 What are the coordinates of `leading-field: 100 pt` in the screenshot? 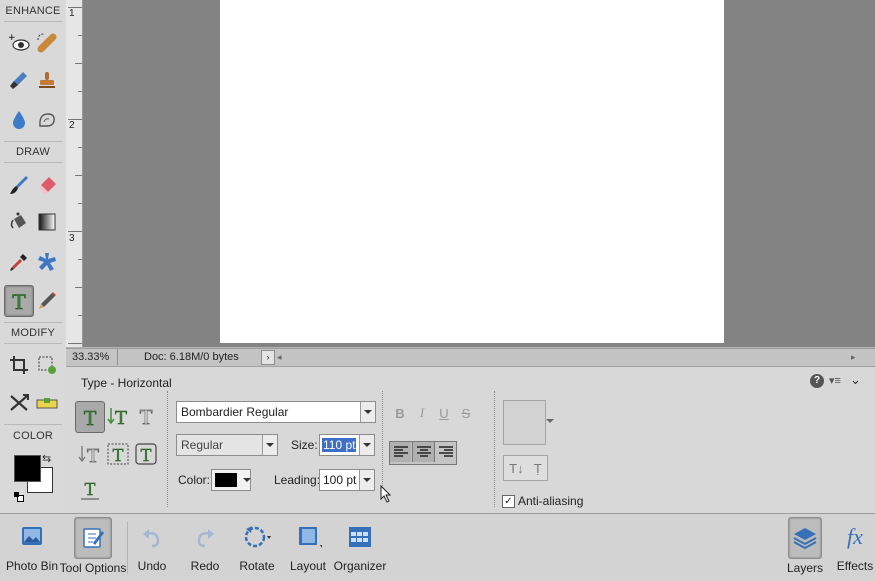 It's located at (347, 480).